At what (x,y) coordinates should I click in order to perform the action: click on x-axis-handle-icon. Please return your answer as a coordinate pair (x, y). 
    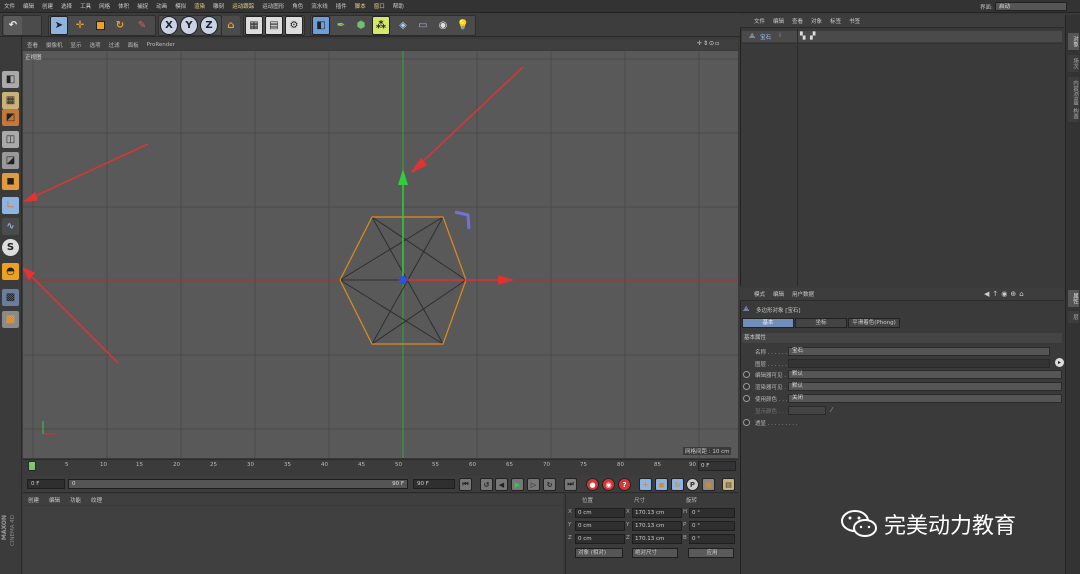
    Looking at the image, I should click on (506, 280).